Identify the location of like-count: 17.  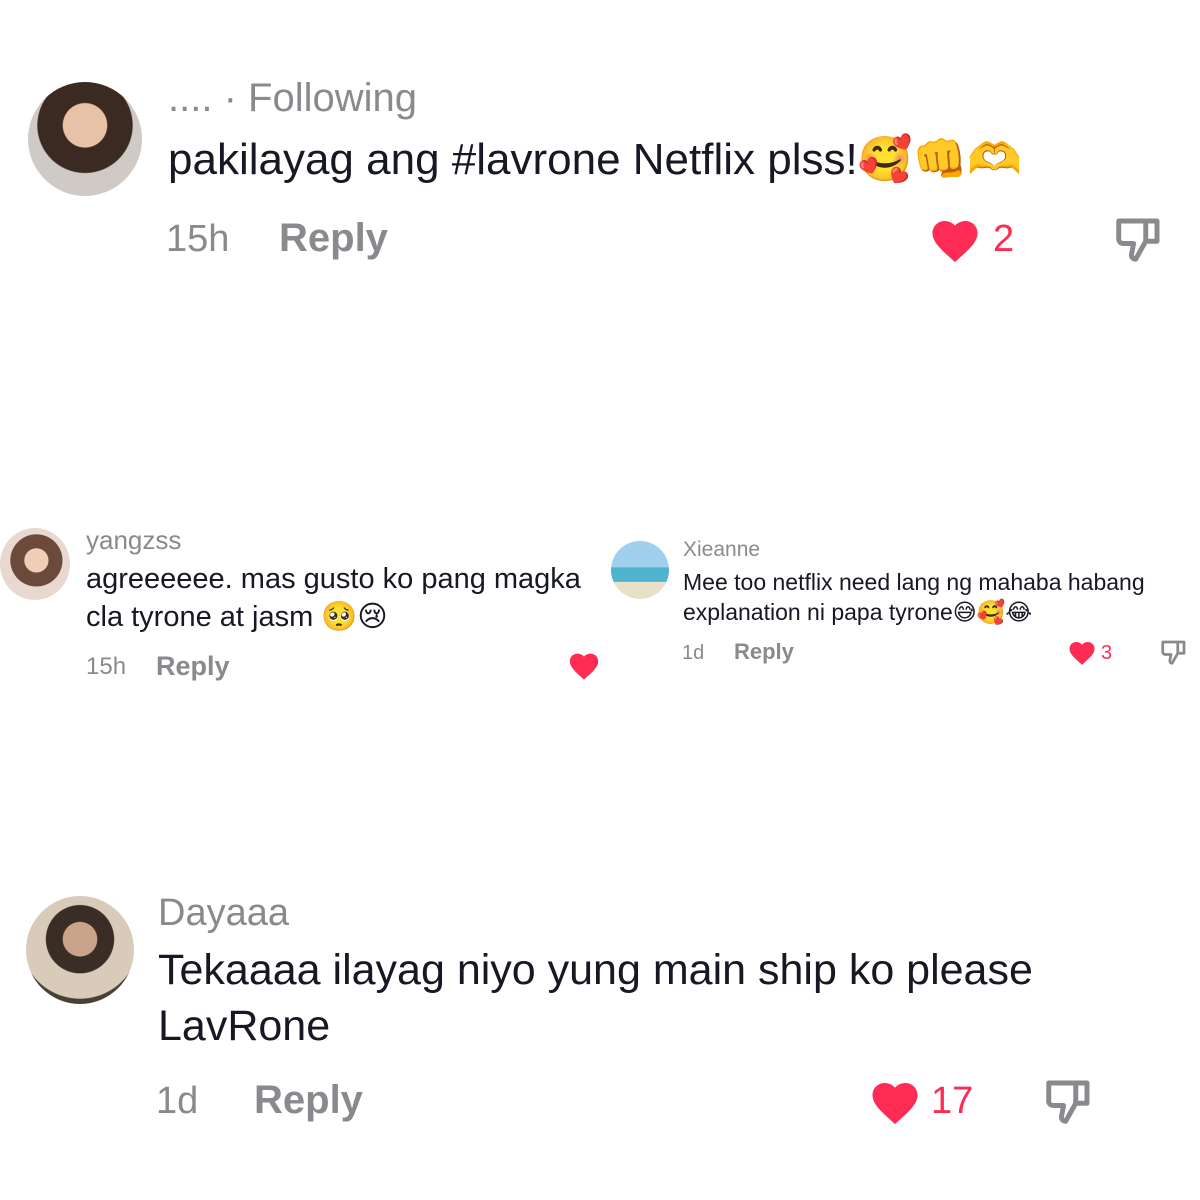
(952, 1101).